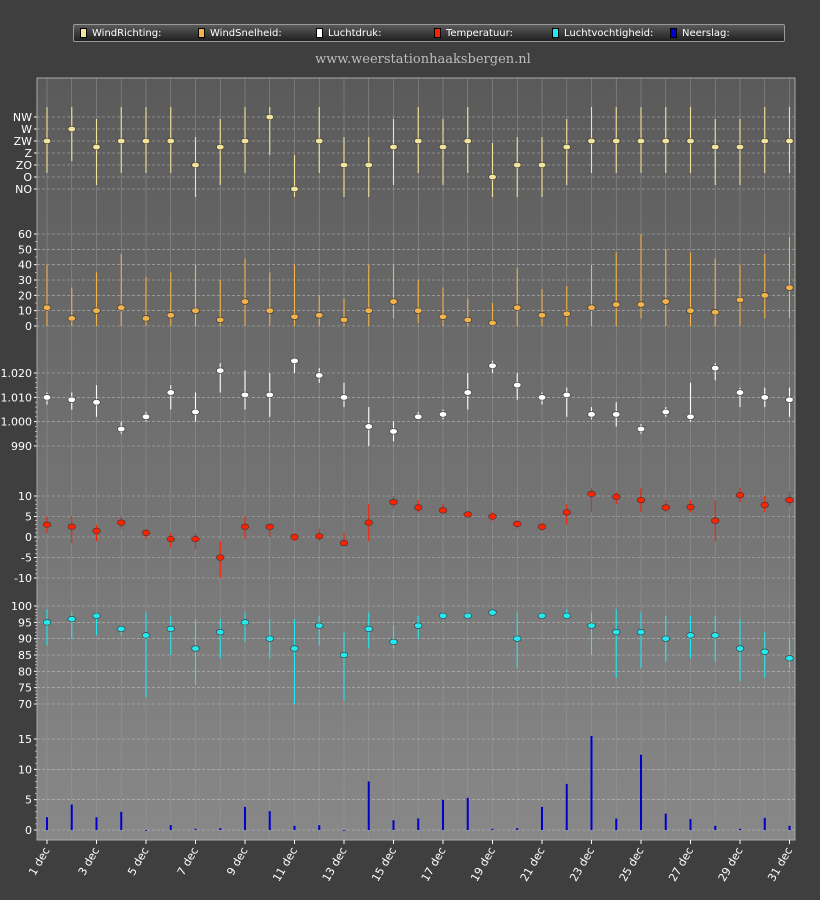  What do you see at coordinates (423, 59) in the screenshot?
I see `site-url: www.weerstationhaaksbergen.nl` at bounding box center [423, 59].